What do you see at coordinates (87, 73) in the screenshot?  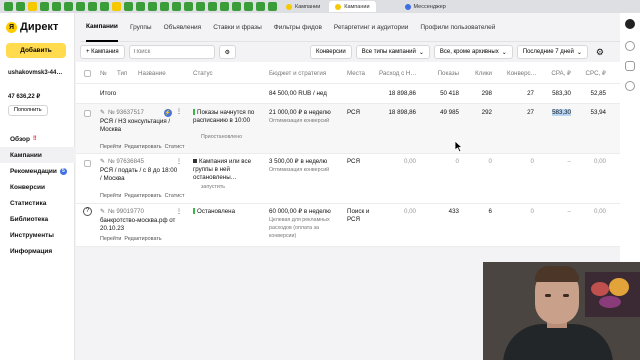 I see `select-all-checkbox` at bounding box center [87, 73].